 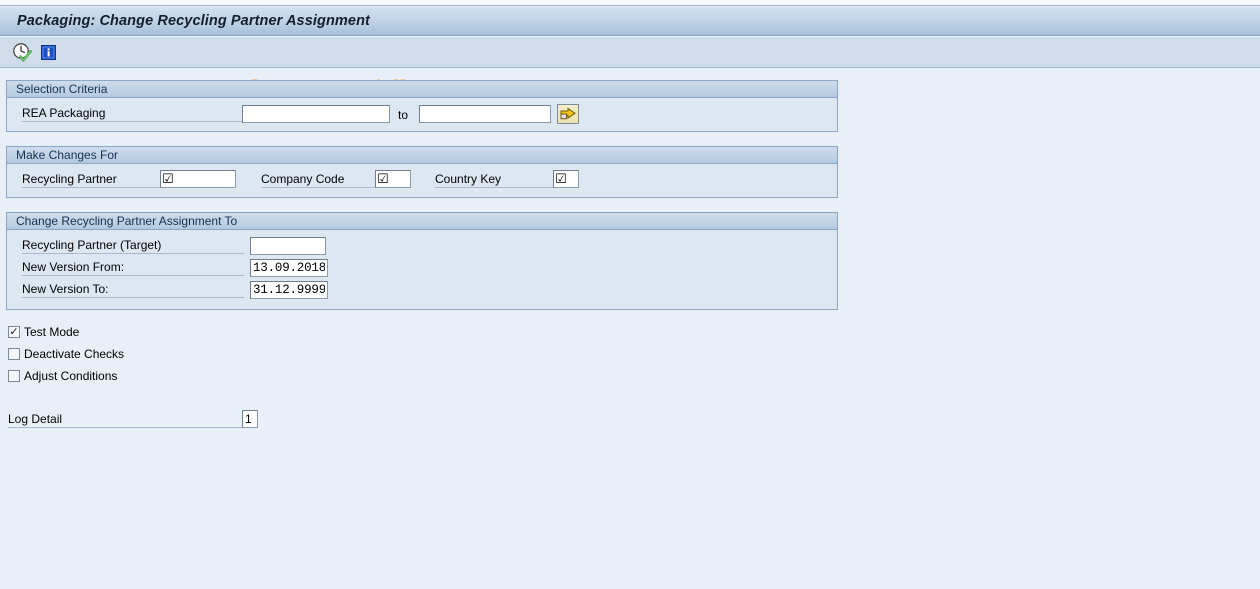 What do you see at coordinates (74, 354) in the screenshot?
I see `deactivate-checks-label: Deactivate Checks` at bounding box center [74, 354].